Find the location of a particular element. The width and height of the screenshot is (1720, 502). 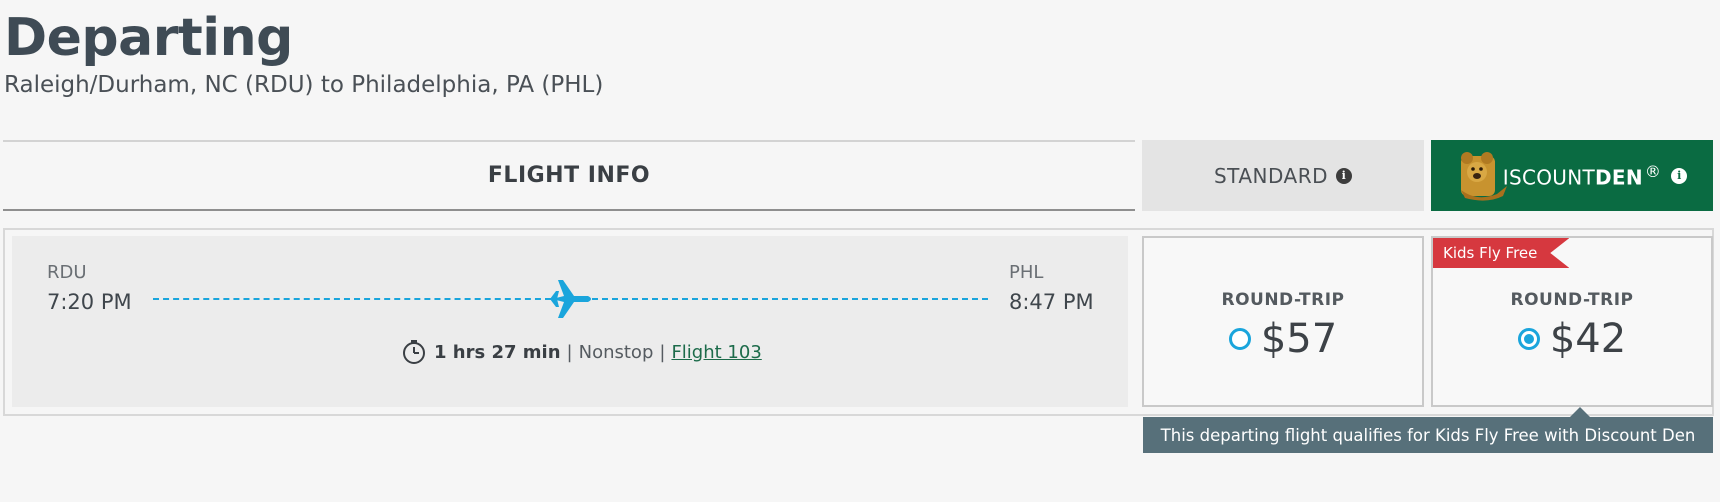

discount-den-logo: ISCOUNTDEN ® is located at coordinates (1559, 176).